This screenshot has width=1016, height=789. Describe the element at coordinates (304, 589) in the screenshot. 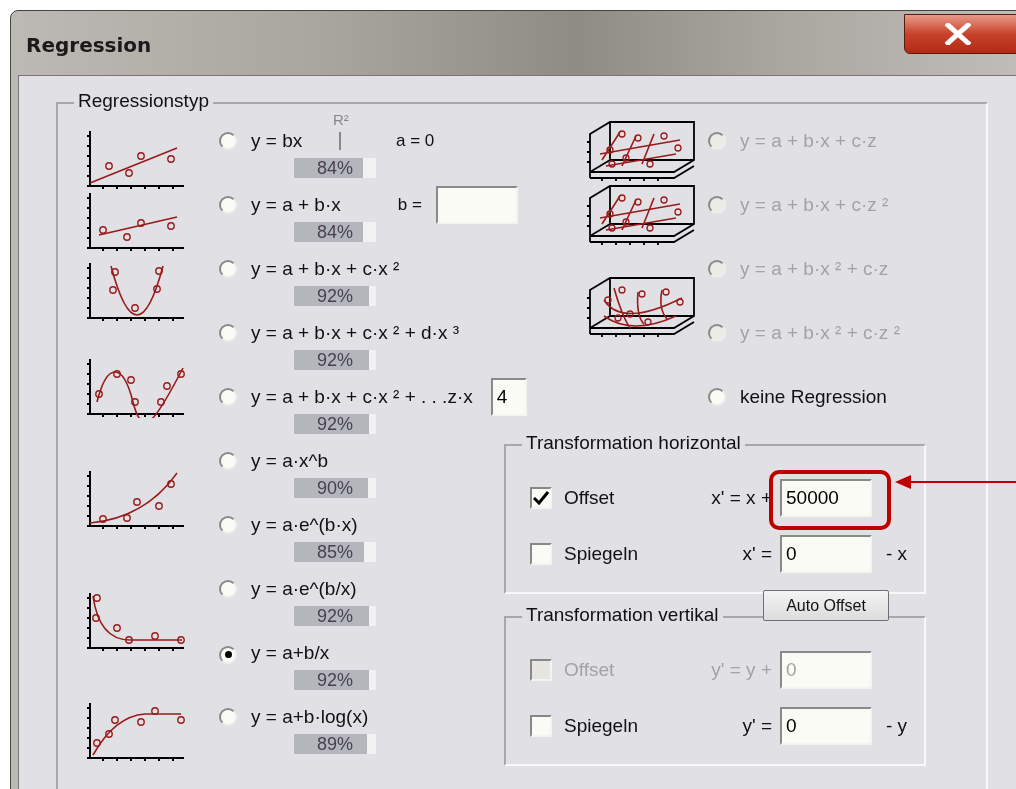

I see `formula-label: y = a·e^(b/x)` at that location.